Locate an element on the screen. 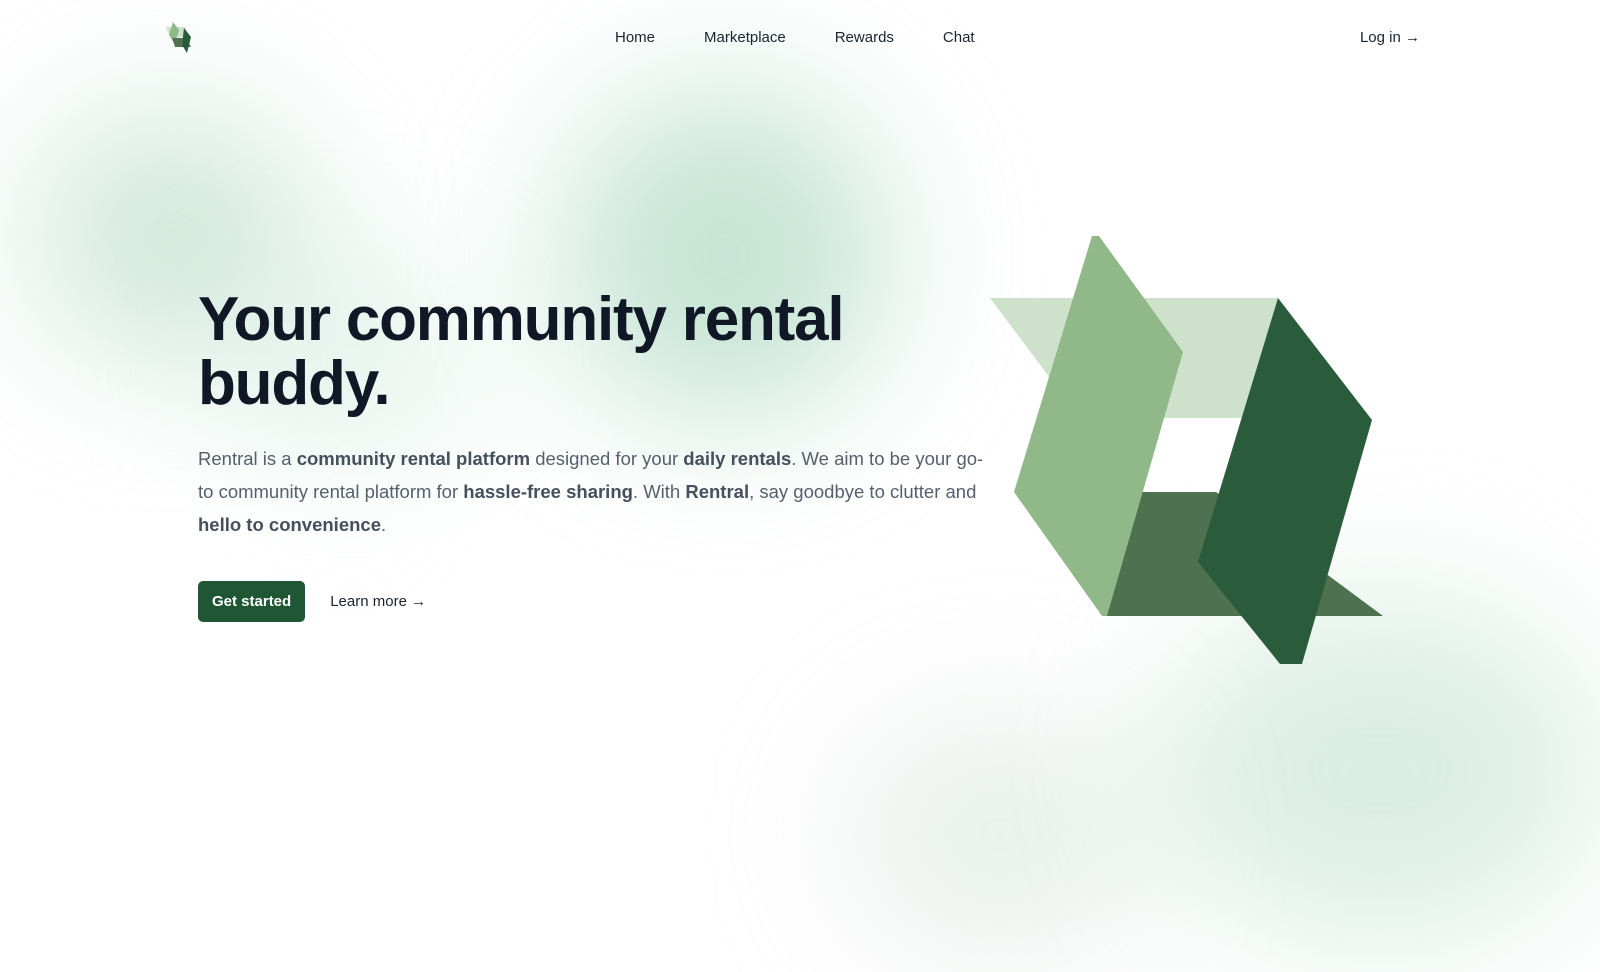 The image size is (1600, 972). rentral-logo-illustration is located at coordinates (1190, 457).